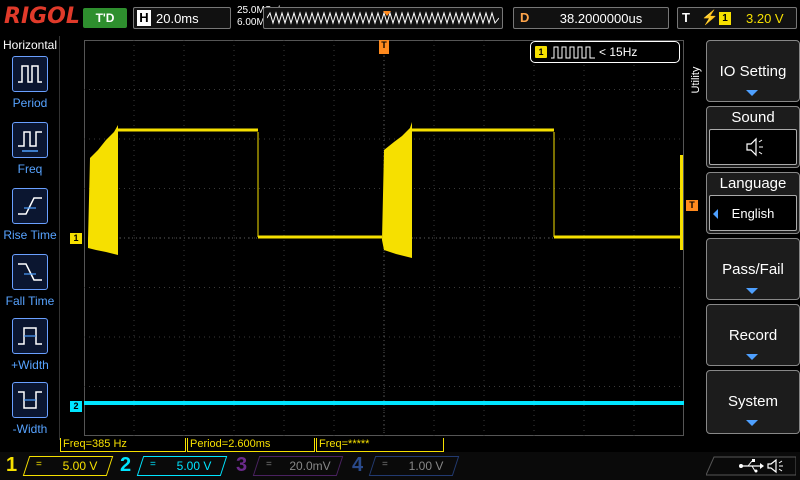 The height and width of the screenshot is (480, 800). I want to click on delay-key: D, so click(525, 17).